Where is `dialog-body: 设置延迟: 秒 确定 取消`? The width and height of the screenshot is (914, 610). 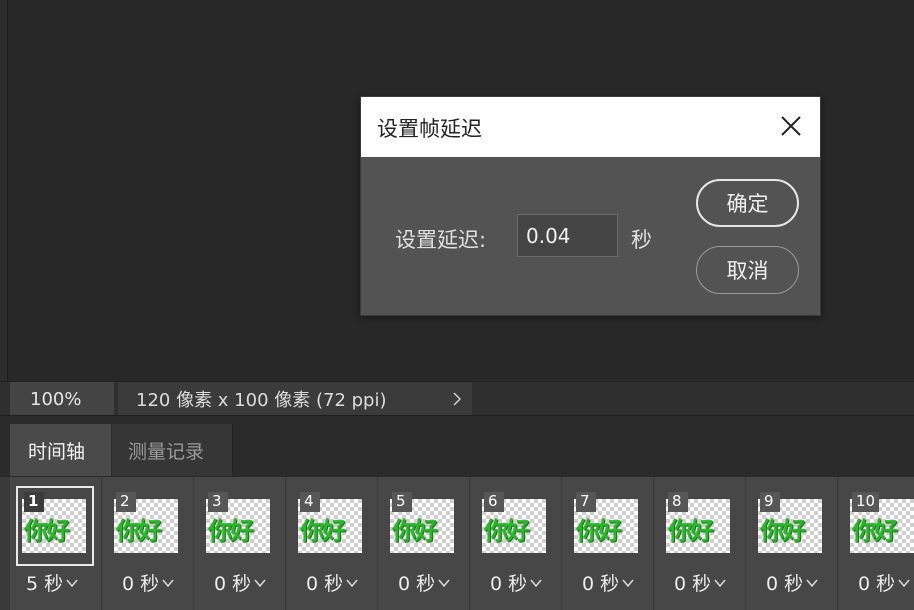
dialog-body: 设置延迟: 秒 确定 取消 is located at coordinates (590, 236).